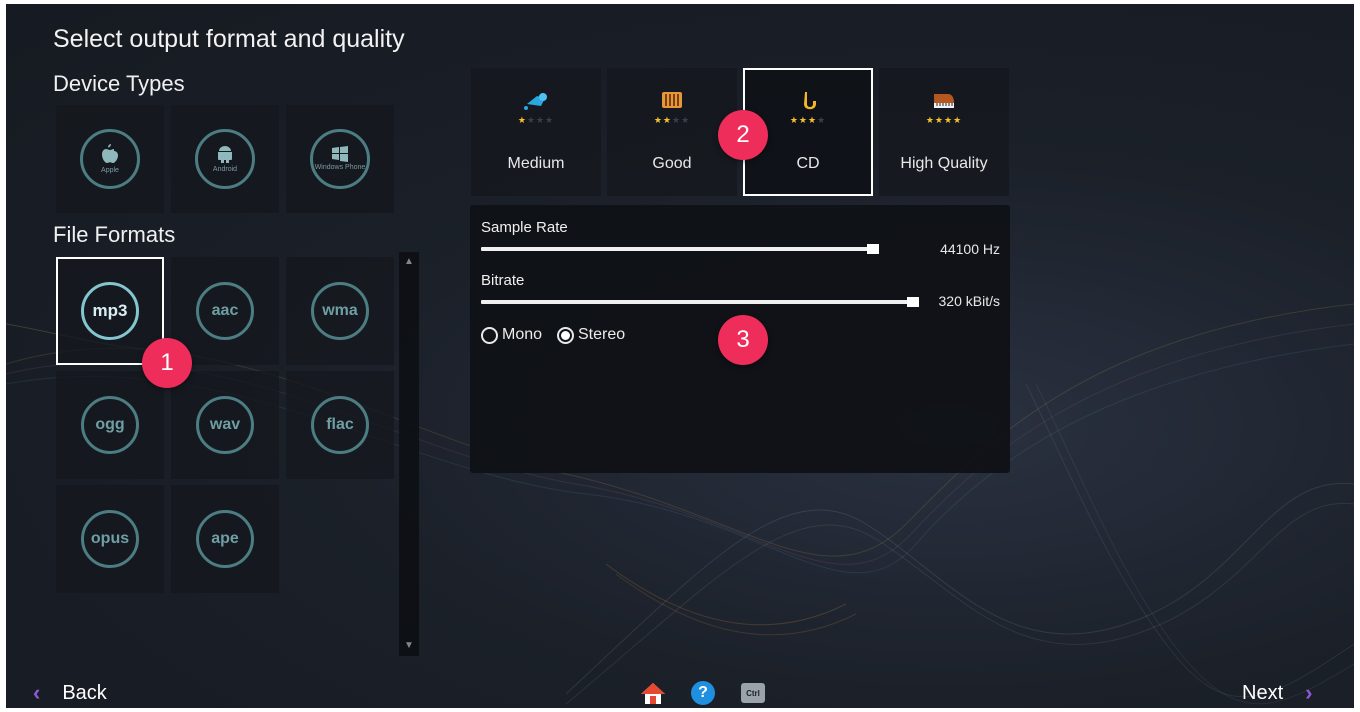 The height and width of the screenshot is (712, 1360). Describe the element at coordinates (808, 101) in the screenshot. I see `saxophone-icon` at that location.